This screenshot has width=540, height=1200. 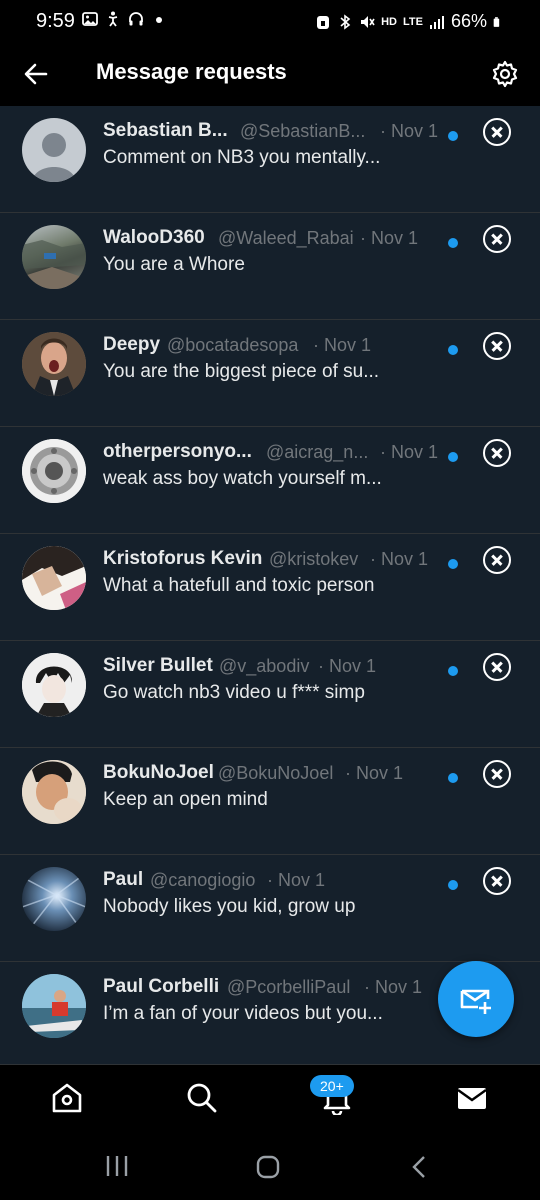 I want to click on home-icon, so click(x=67, y=1098).